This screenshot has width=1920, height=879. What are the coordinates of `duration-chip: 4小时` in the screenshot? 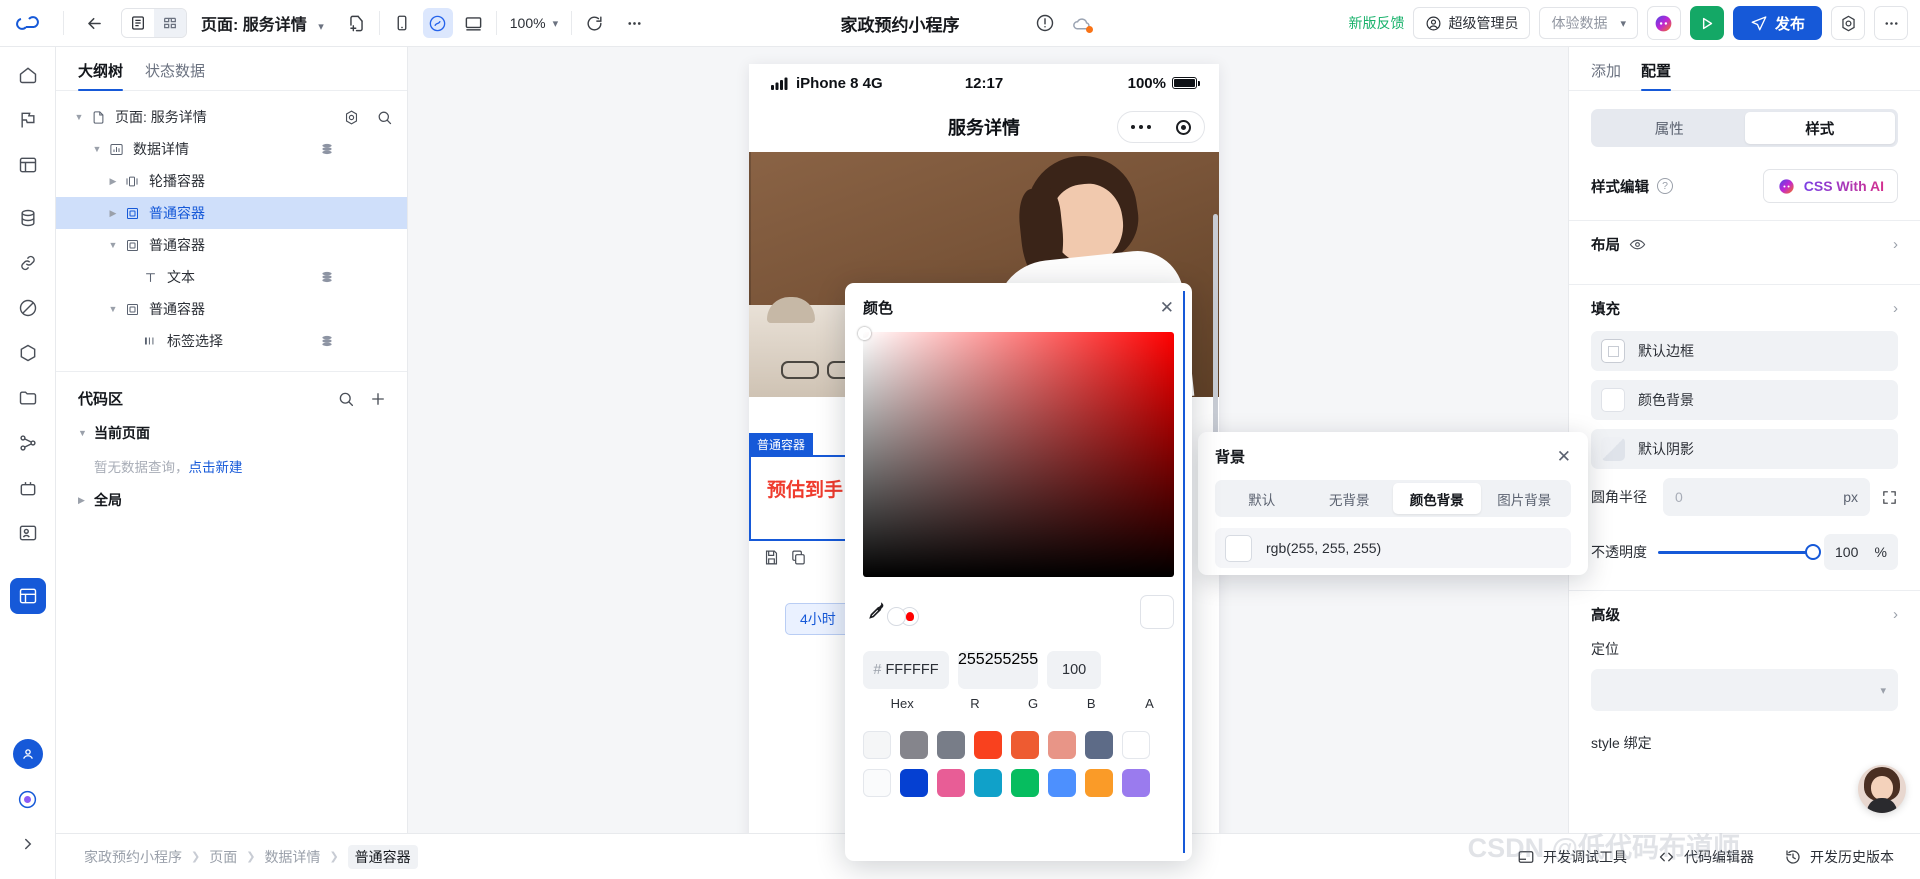 It's located at (818, 619).